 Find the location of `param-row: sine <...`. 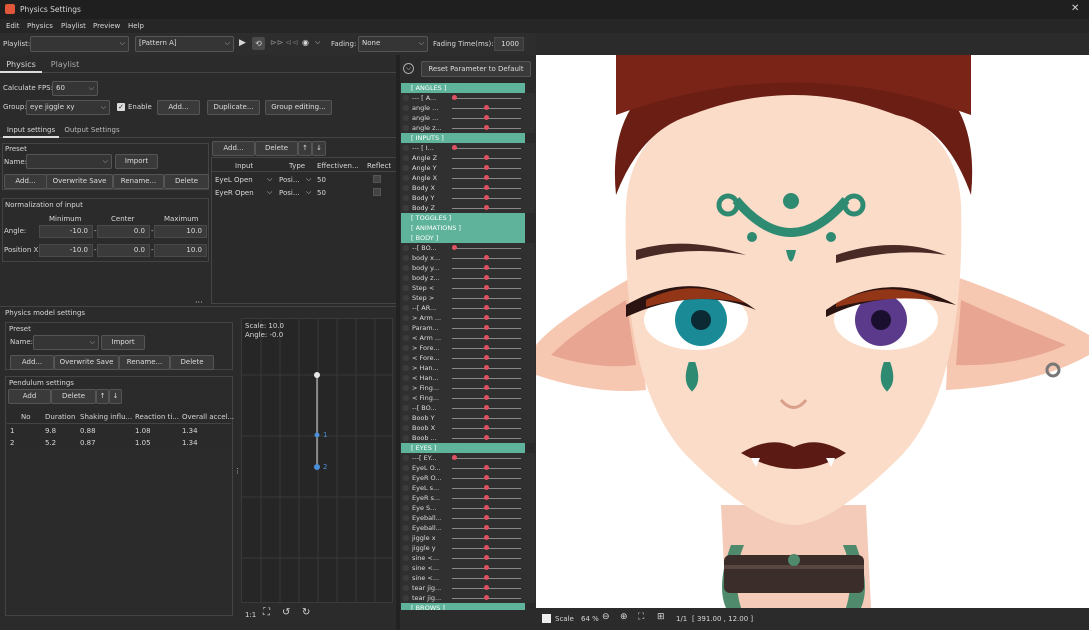

param-row: sine <... is located at coordinates (468, 568).